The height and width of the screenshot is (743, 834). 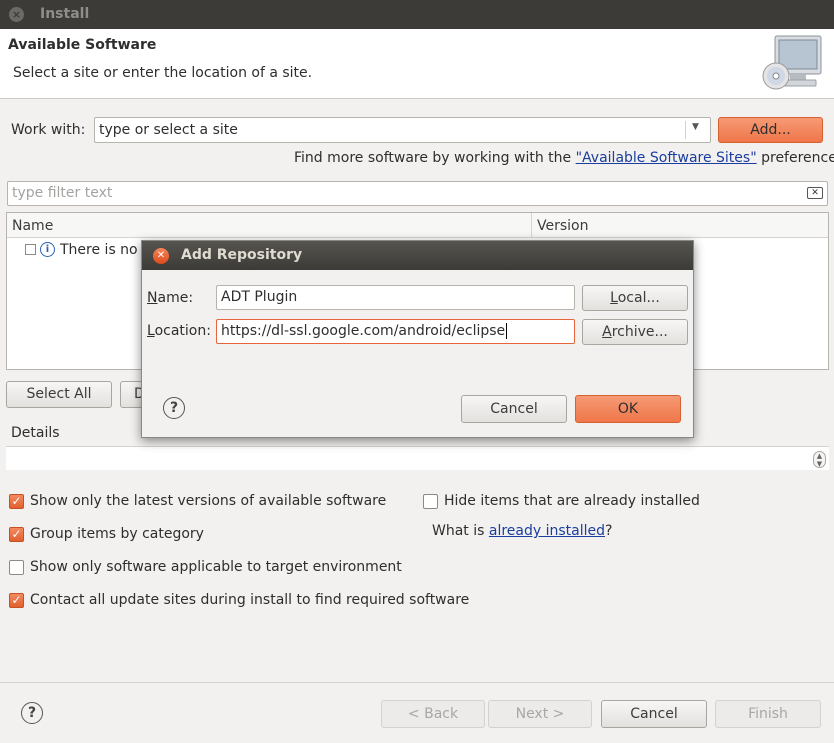 I want to click on target-env-checkbox, so click(x=16, y=567).